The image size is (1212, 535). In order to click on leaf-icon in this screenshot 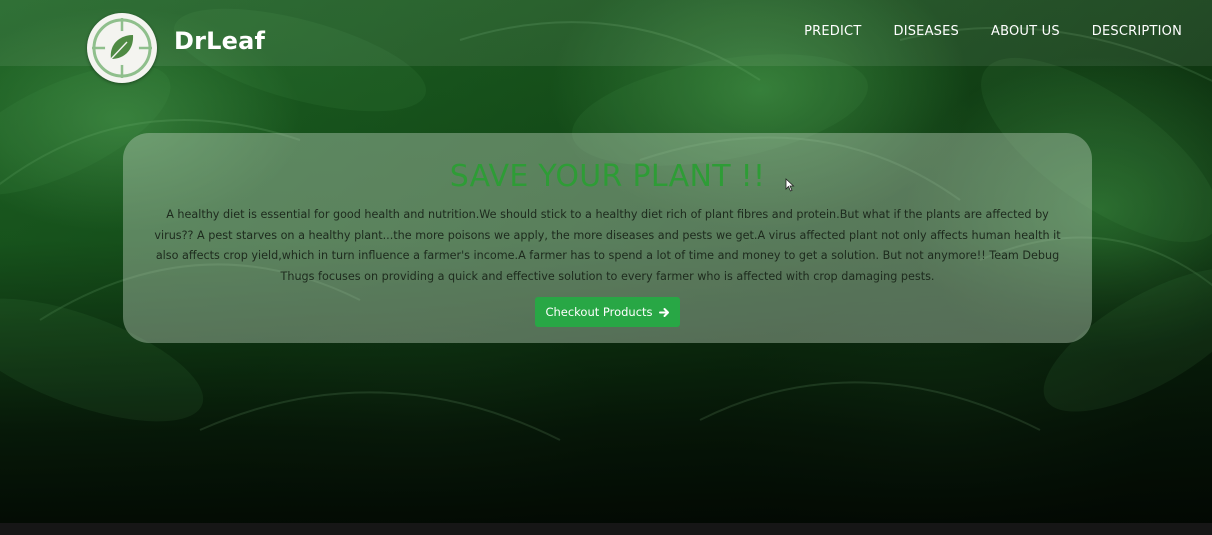, I will do `click(122, 48)`.